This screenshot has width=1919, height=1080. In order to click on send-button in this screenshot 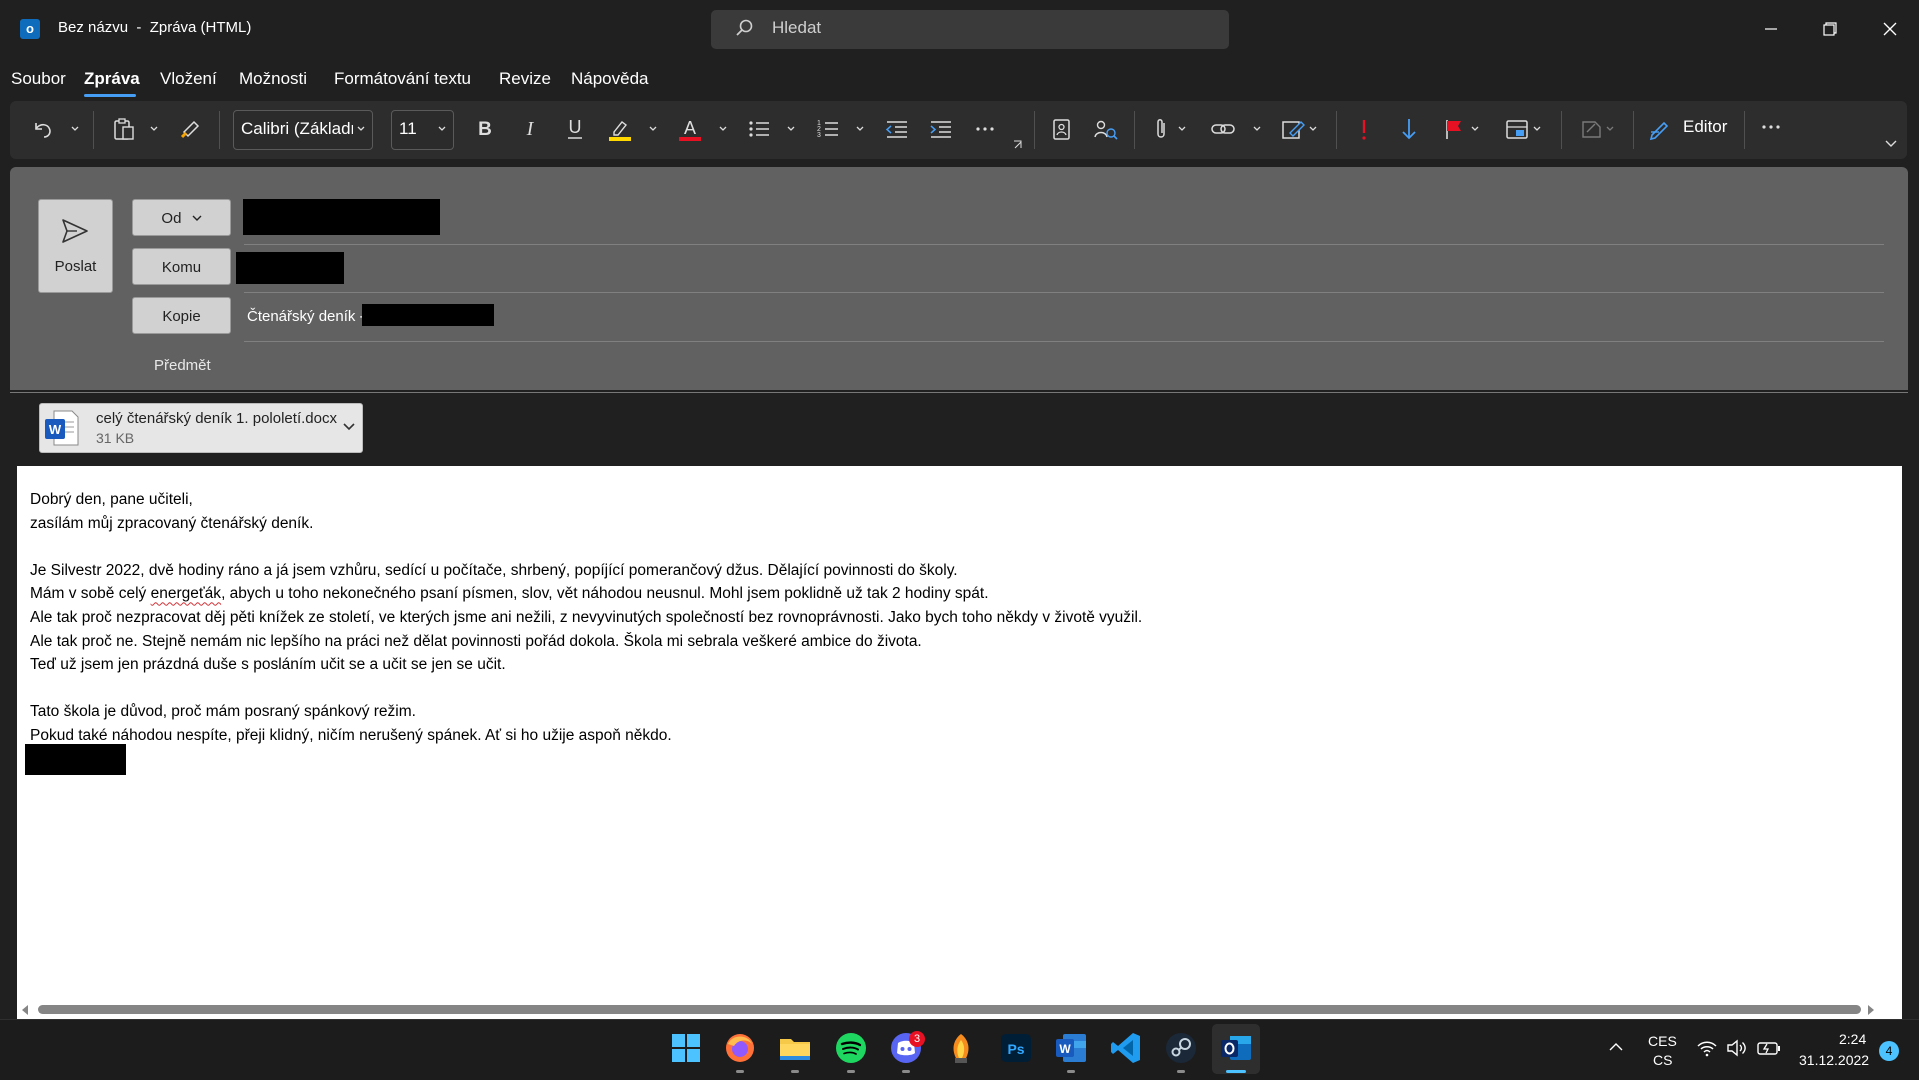, I will do `click(75, 246)`.